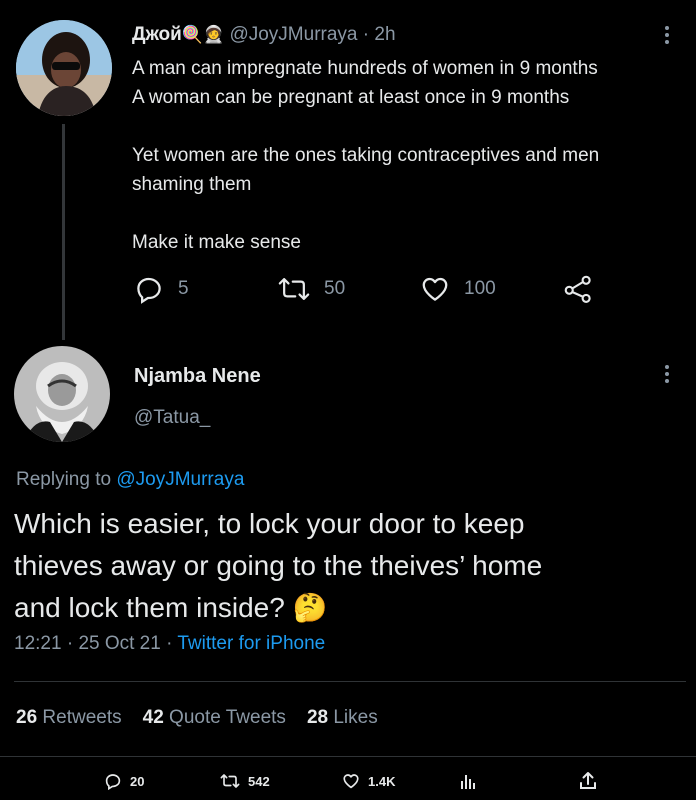 The width and height of the screenshot is (696, 800). I want to click on parent-text-line: Make it make sense, so click(216, 242).